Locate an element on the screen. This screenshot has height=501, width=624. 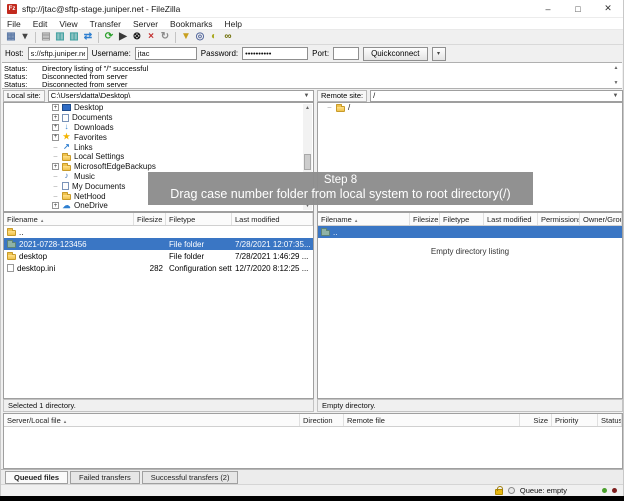
menu-bar: File Edit View Transfer Server Bookmarks Help is located at coordinates (312, 24).